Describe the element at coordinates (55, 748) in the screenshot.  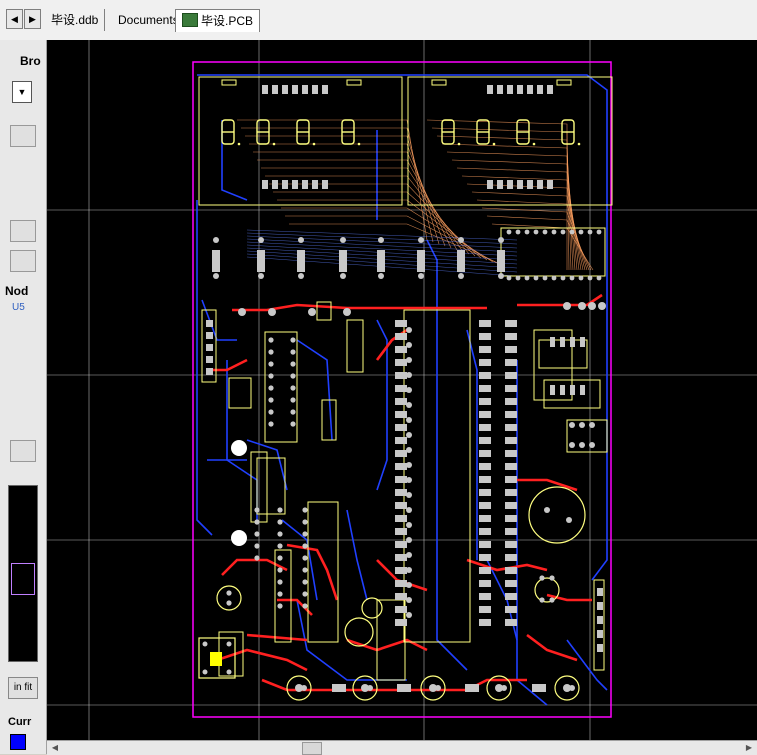
I see `scroll-left-arrow: ◀` at that location.